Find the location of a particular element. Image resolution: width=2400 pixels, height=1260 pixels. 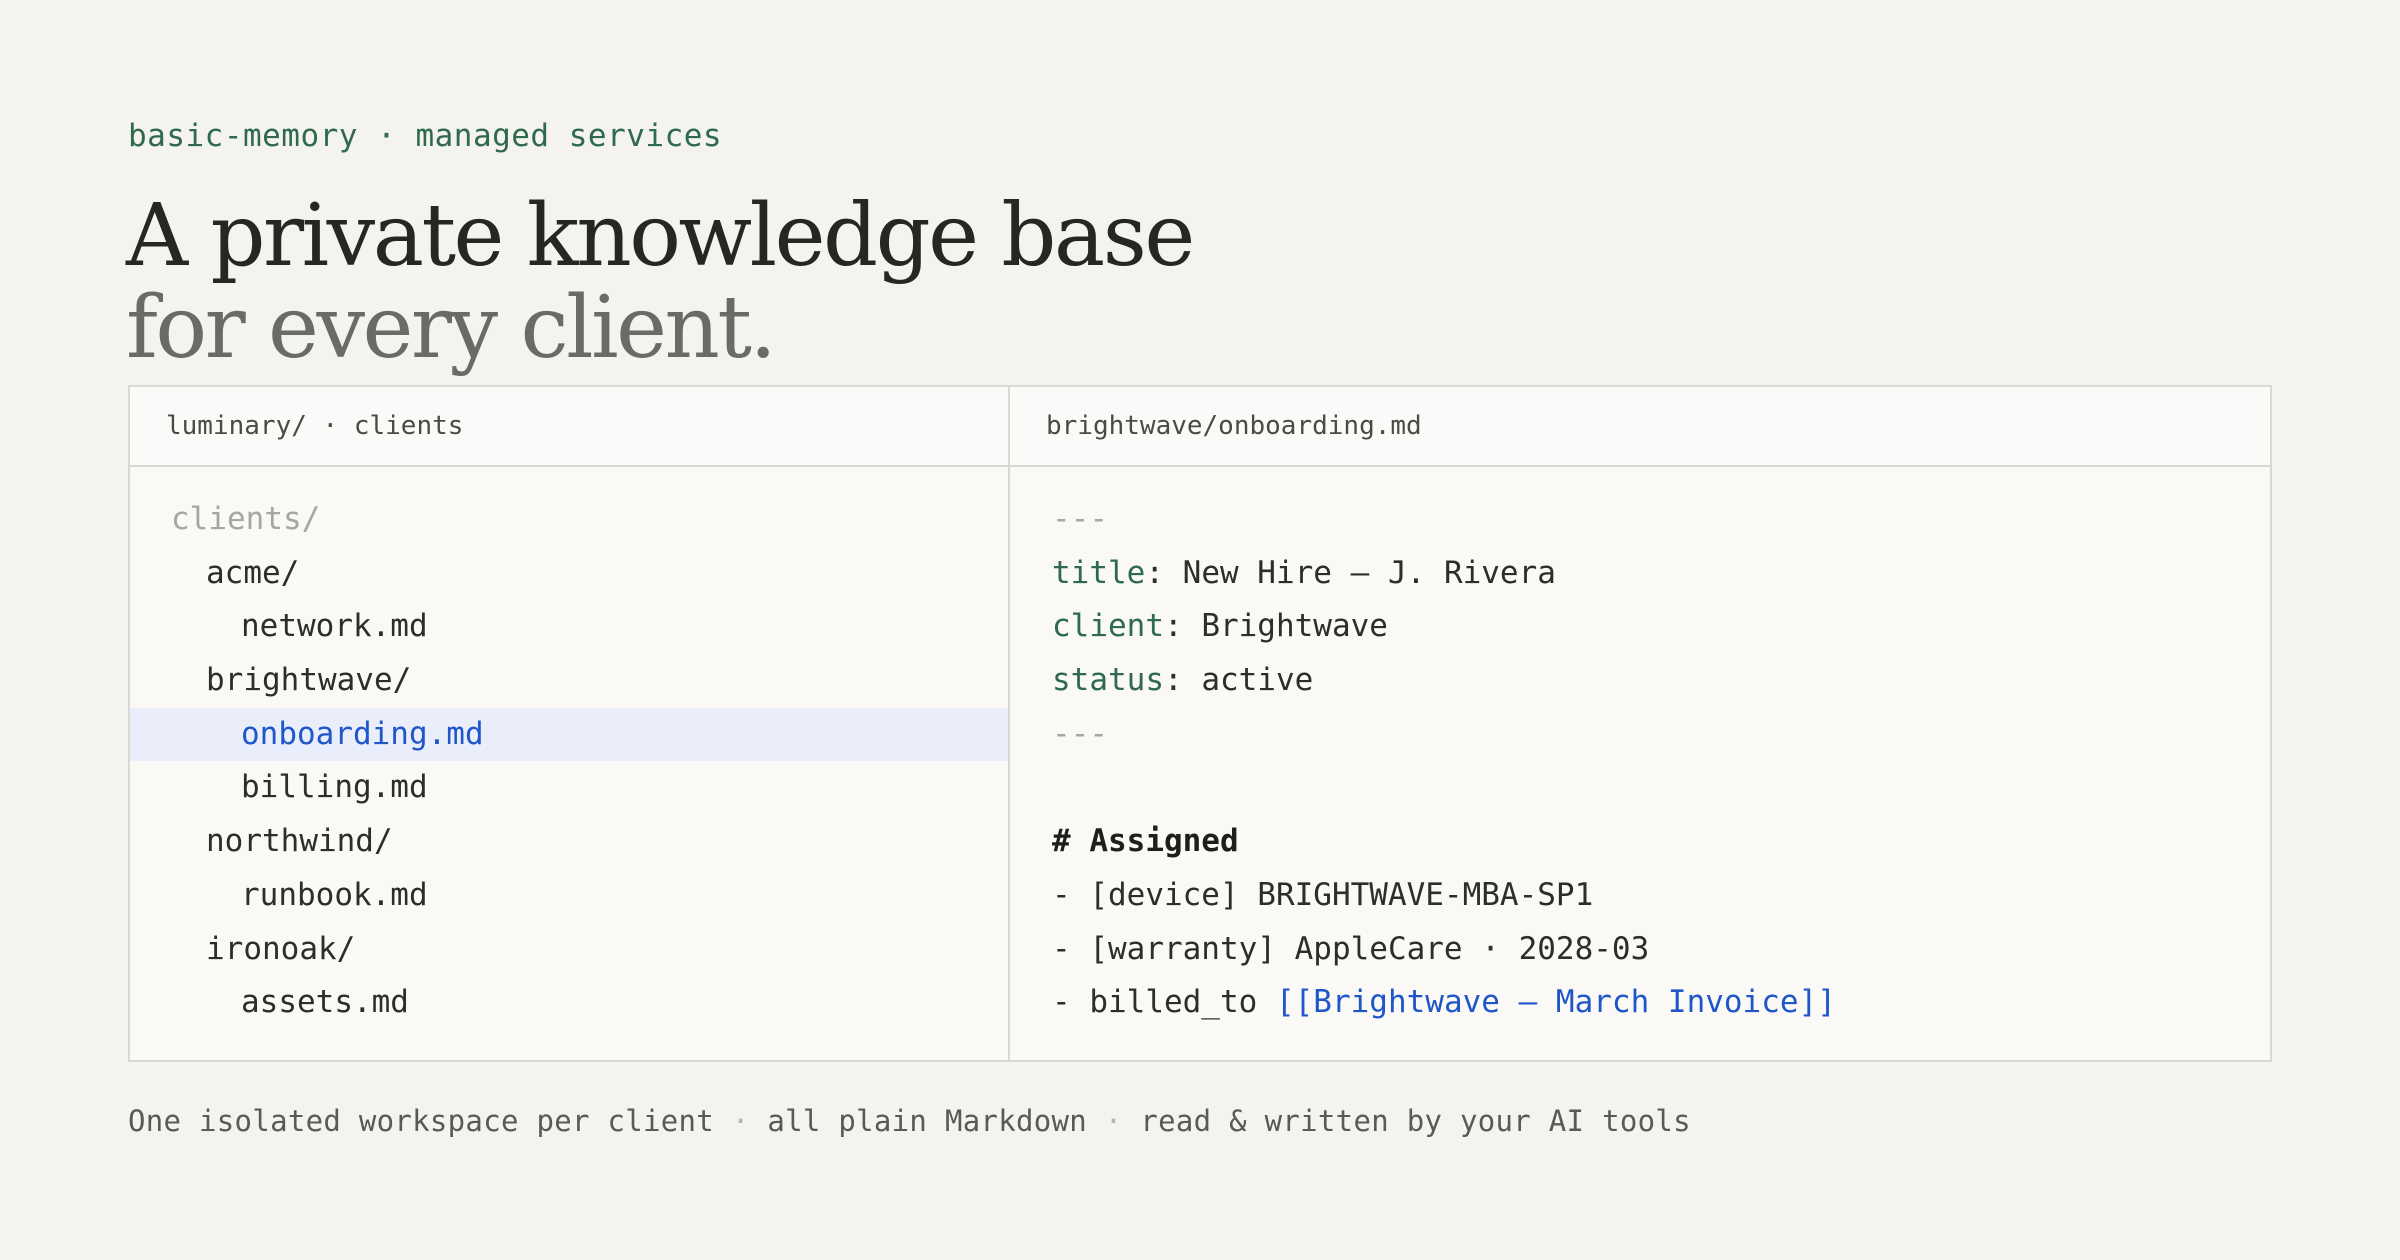

frontmatter-line-status: status: active is located at coordinates (1576, 681).